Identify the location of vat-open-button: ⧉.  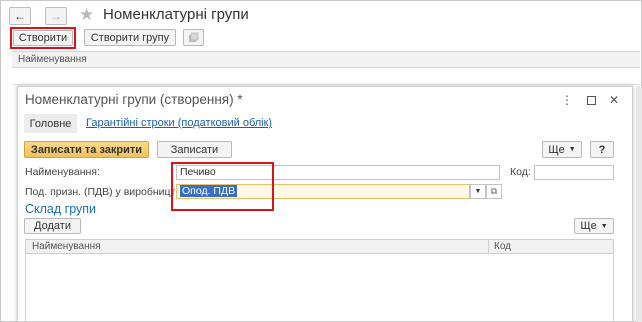
(494, 191).